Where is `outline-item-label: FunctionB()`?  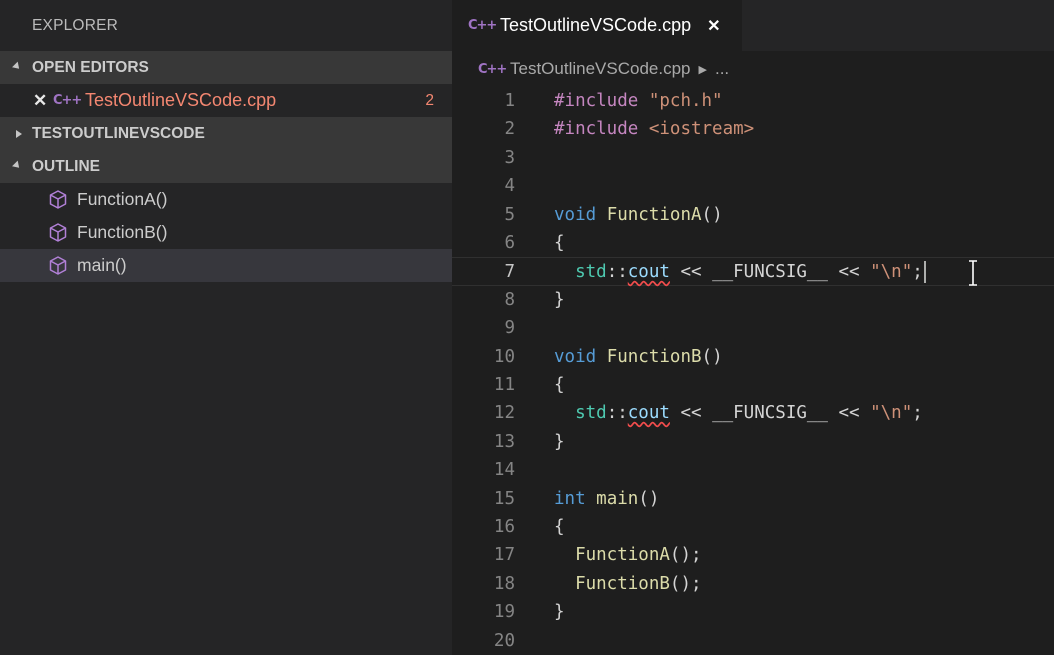
outline-item-label: FunctionB() is located at coordinates (122, 232).